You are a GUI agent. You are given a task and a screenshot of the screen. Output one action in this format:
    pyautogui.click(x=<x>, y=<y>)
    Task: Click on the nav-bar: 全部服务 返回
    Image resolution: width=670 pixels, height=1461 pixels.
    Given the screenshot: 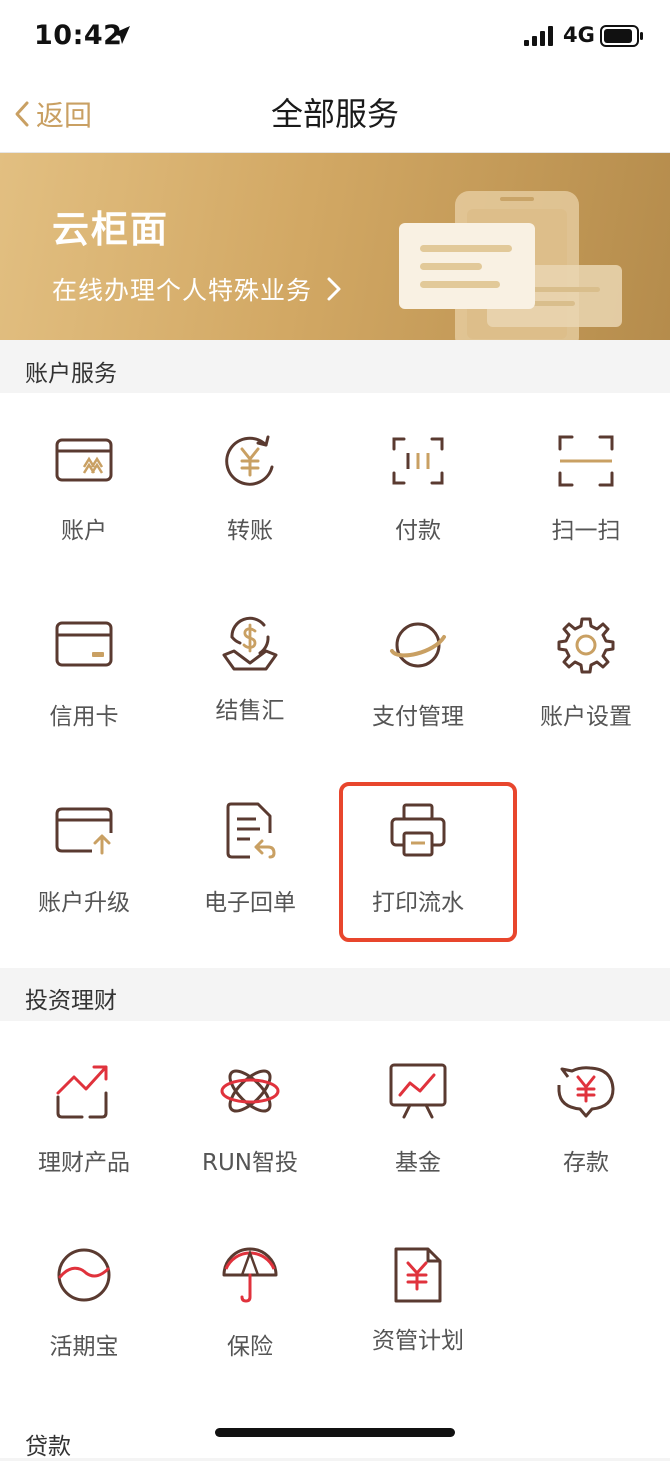 What is the action you would take?
    pyautogui.click(x=335, y=114)
    